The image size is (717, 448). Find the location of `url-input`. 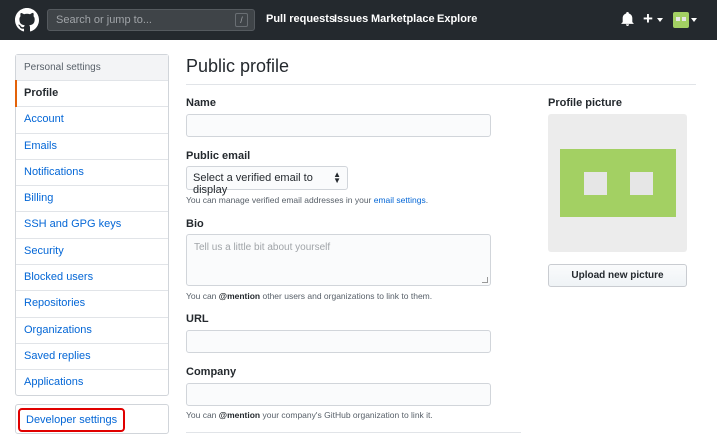

url-input is located at coordinates (338, 341).